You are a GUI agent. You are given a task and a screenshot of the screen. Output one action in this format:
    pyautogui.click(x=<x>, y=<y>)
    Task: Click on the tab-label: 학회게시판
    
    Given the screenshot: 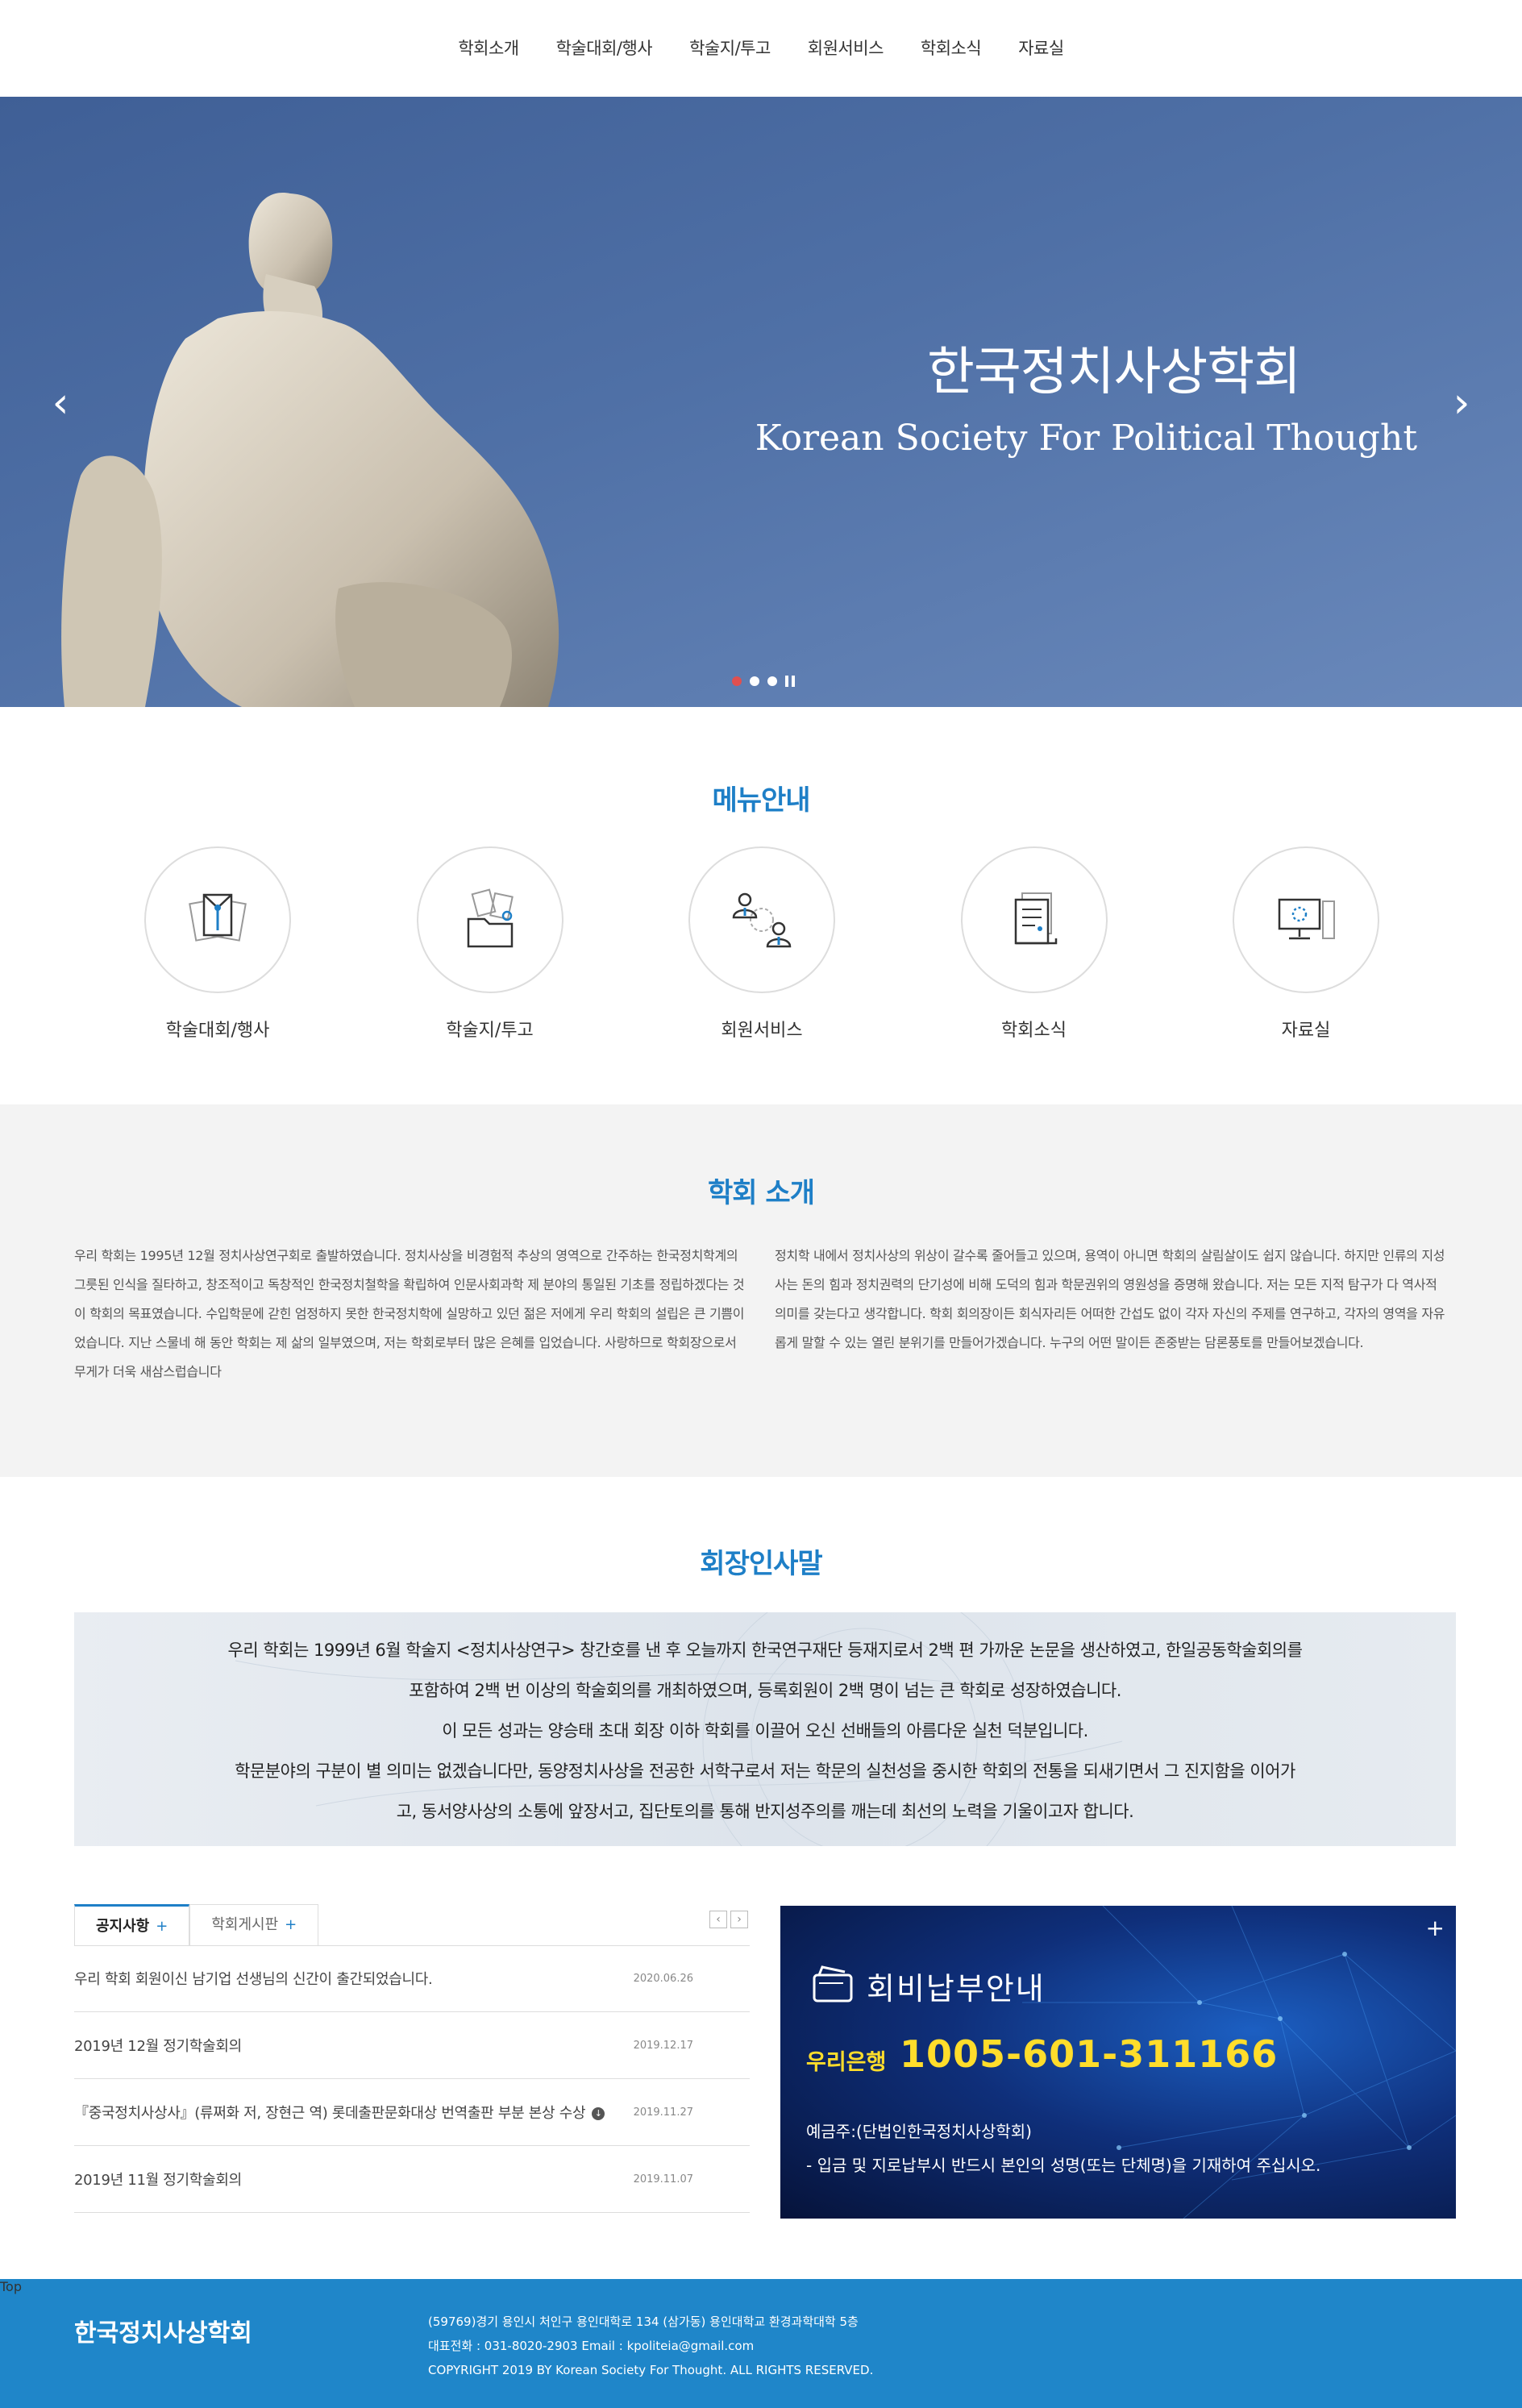 What is the action you would take?
    pyautogui.click(x=245, y=1924)
    